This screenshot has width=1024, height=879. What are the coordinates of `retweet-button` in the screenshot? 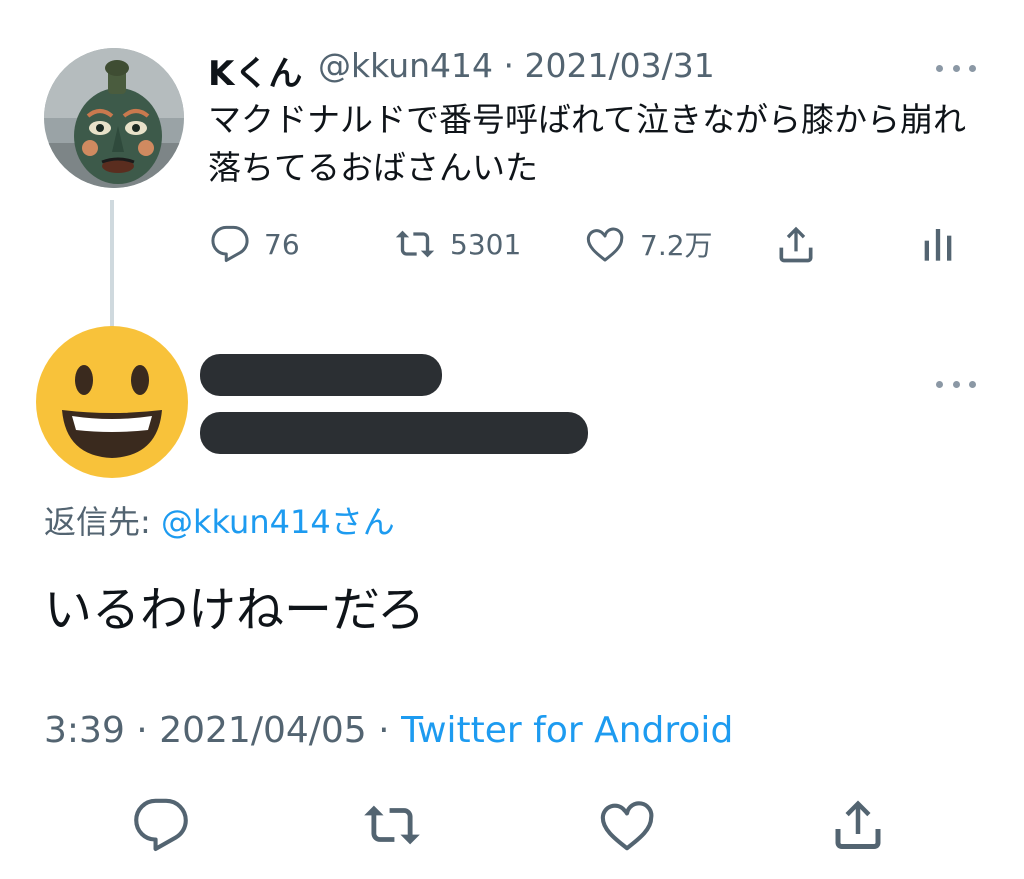 It's located at (392, 826).